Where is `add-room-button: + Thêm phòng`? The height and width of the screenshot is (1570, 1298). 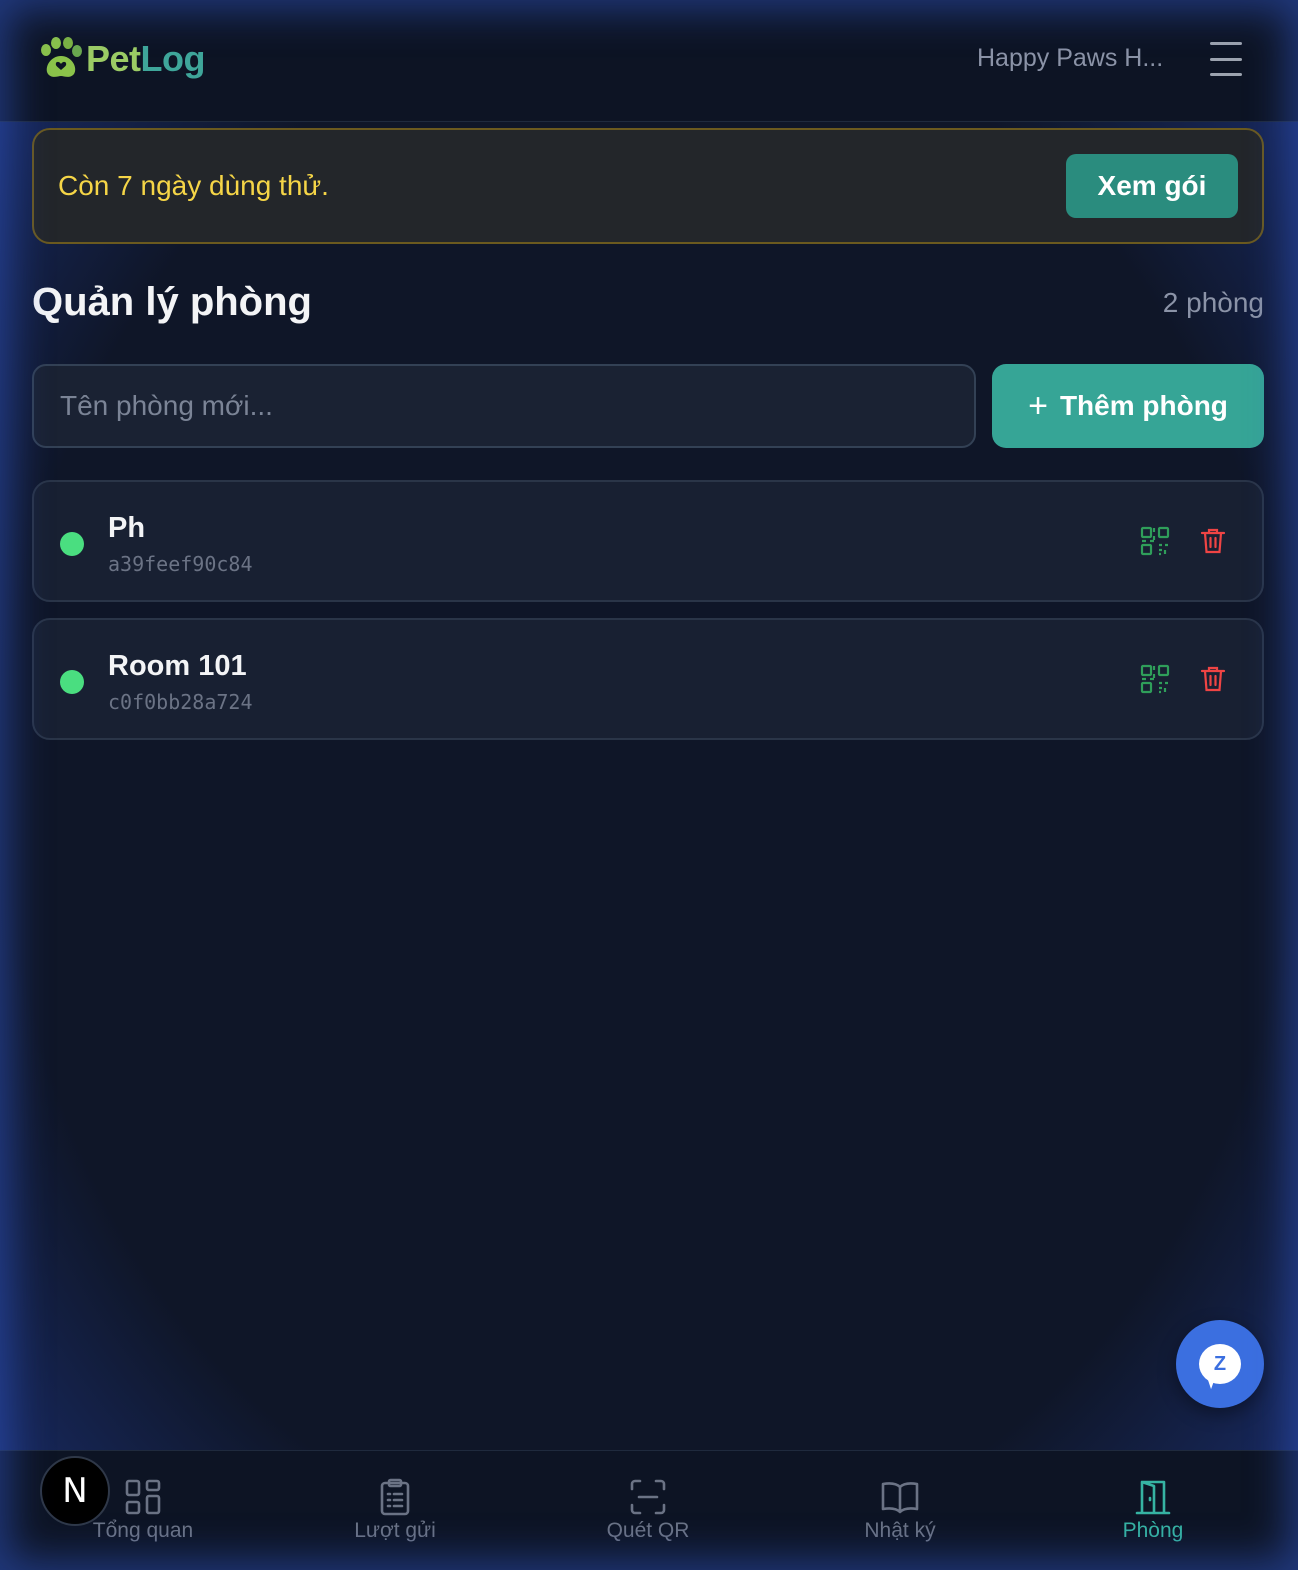
add-room-button: + Thêm phòng is located at coordinates (1128, 406).